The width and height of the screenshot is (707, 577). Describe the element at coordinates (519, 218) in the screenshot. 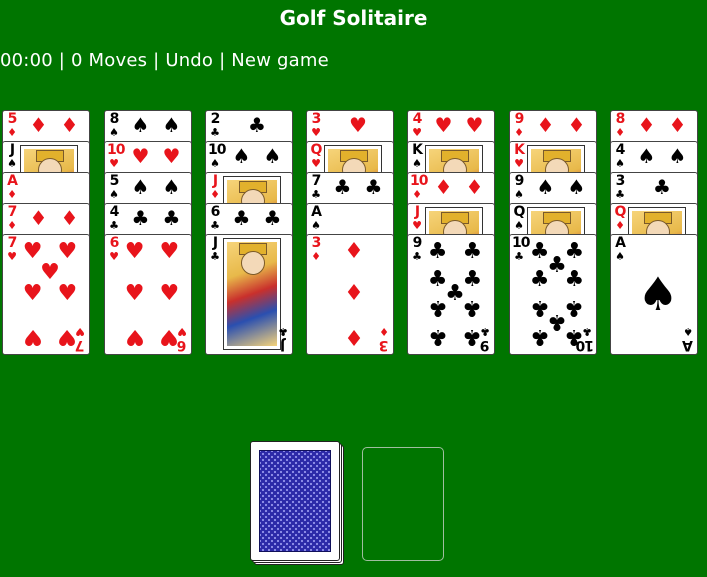

I see `card-index: Q ♠` at that location.